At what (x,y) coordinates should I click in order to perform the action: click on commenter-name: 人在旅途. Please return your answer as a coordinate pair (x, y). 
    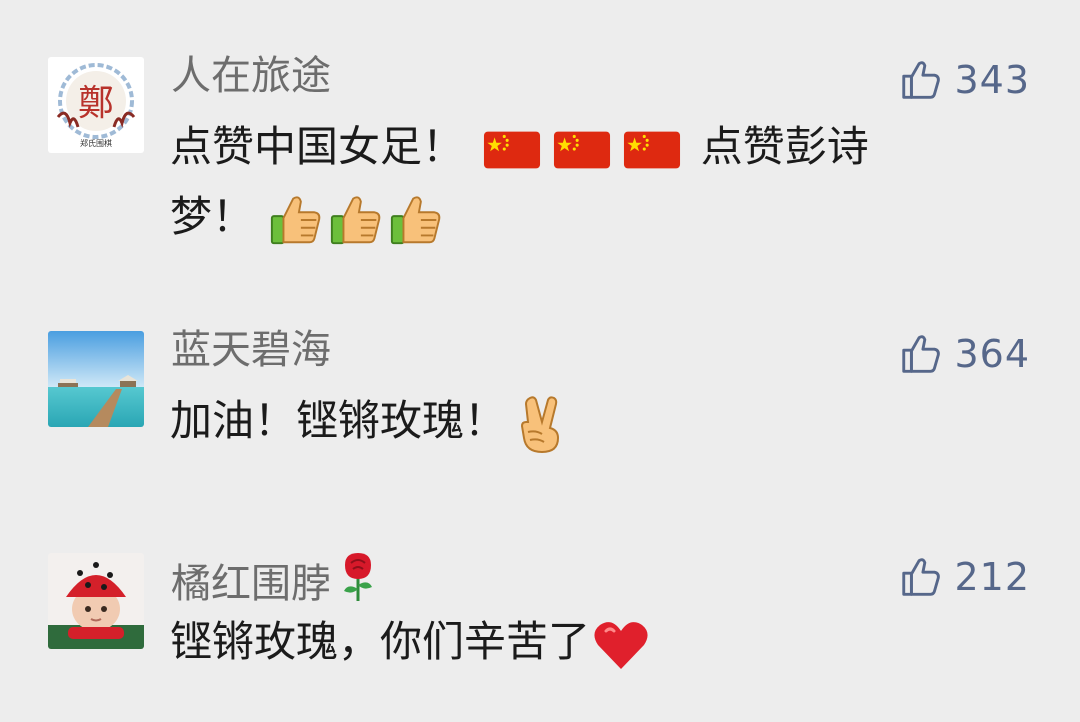
    Looking at the image, I should click on (251, 76).